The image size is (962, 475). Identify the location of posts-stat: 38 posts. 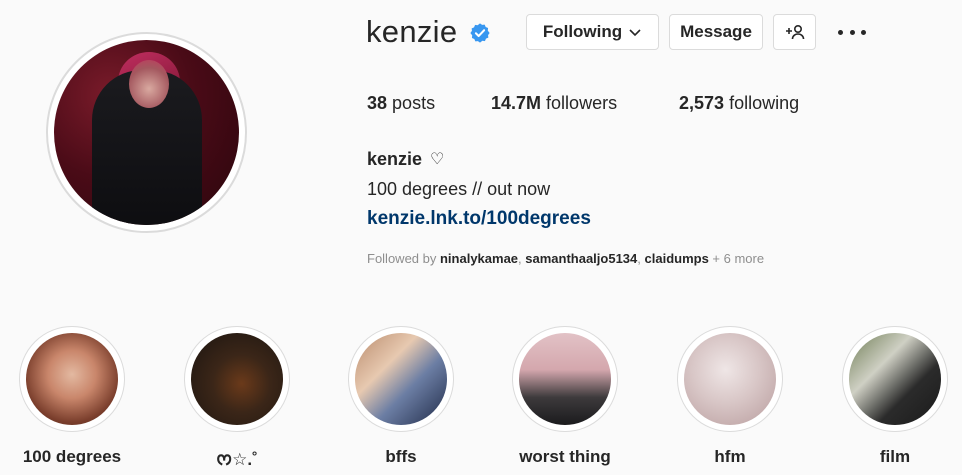
(401, 103).